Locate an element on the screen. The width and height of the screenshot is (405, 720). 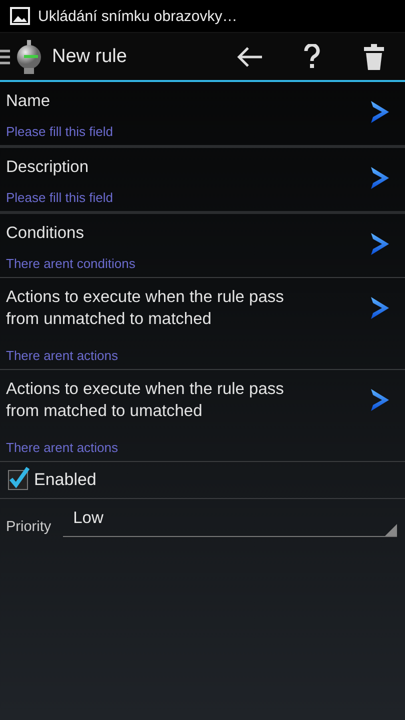
priority-dropdown: Low is located at coordinates (230, 523).